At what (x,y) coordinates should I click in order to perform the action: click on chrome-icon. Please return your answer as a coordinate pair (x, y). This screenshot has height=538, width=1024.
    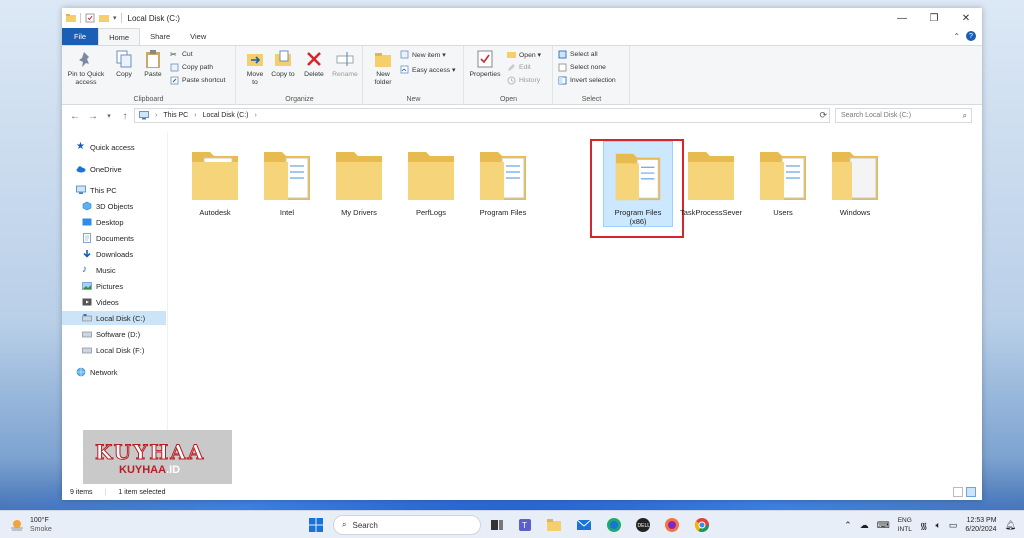
    Looking at the image, I should click on (702, 525).